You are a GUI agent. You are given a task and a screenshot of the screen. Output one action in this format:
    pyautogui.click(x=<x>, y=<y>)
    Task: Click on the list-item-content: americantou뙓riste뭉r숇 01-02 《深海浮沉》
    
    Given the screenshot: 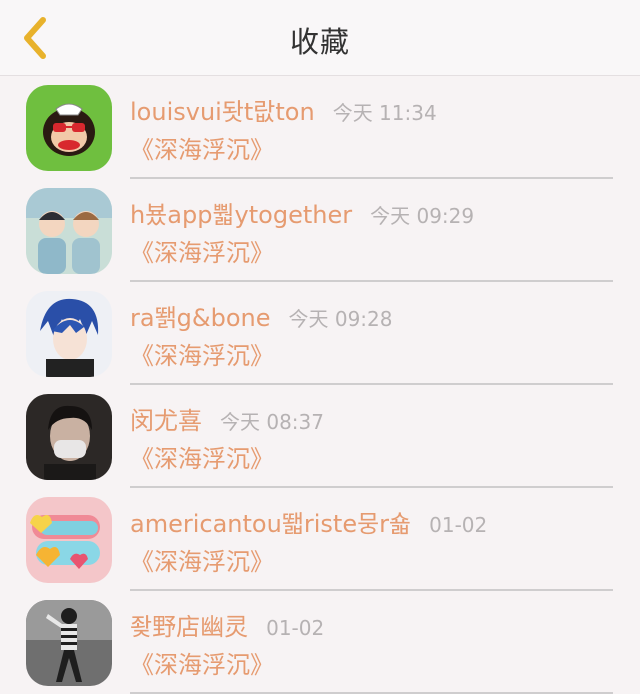 What is the action you would take?
    pyautogui.click(x=371, y=539)
    